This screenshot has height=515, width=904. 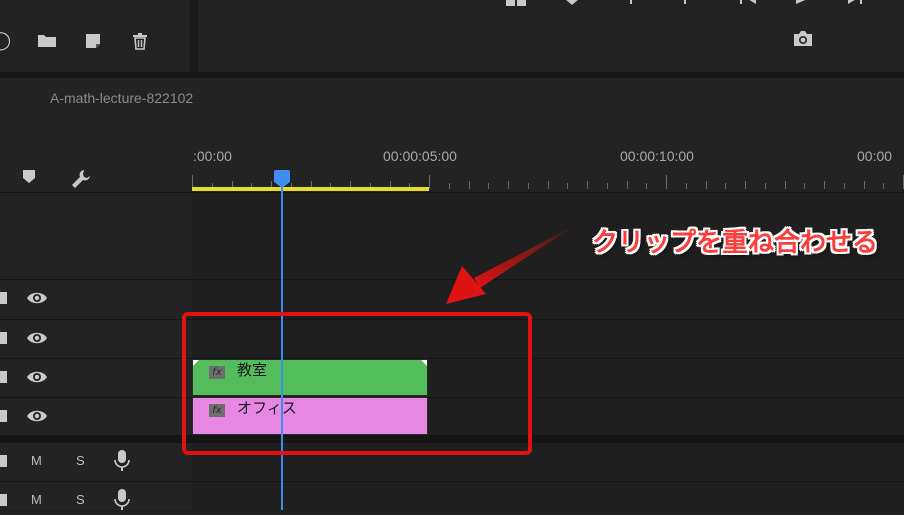 I want to click on hide-icon: ◯, so click(x=6, y=41).